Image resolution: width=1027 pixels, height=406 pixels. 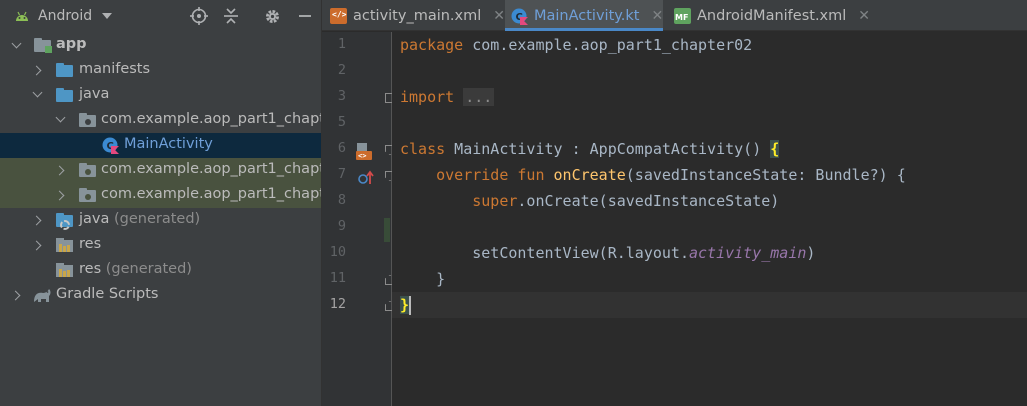 I want to click on tab-androidmanifest-xml: MF AndroidManifest.xml ✕, so click(x=774, y=15).